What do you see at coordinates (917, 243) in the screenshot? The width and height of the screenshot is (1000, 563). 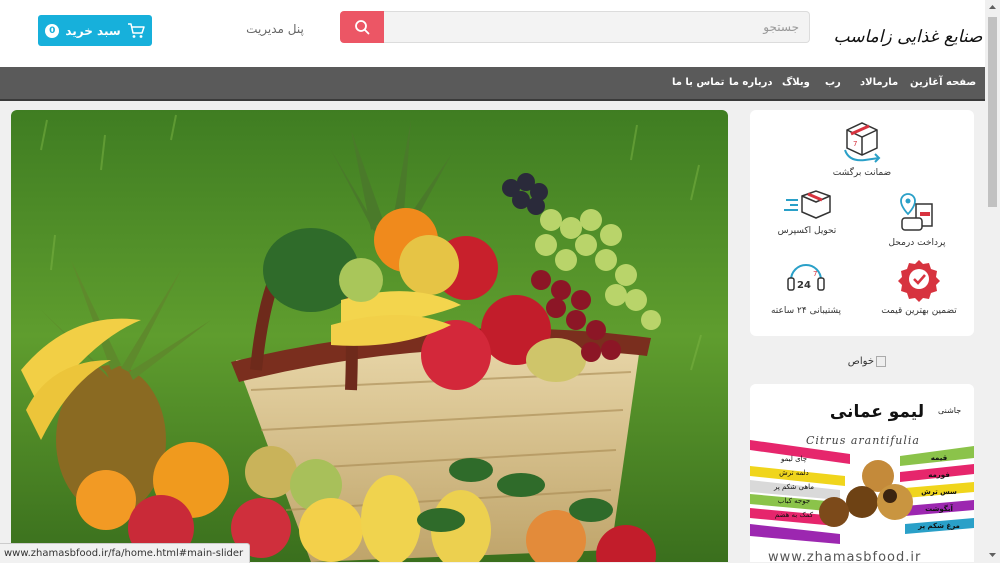 I see `feature-label: پرداخت درمحل` at bounding box center [917, 243].